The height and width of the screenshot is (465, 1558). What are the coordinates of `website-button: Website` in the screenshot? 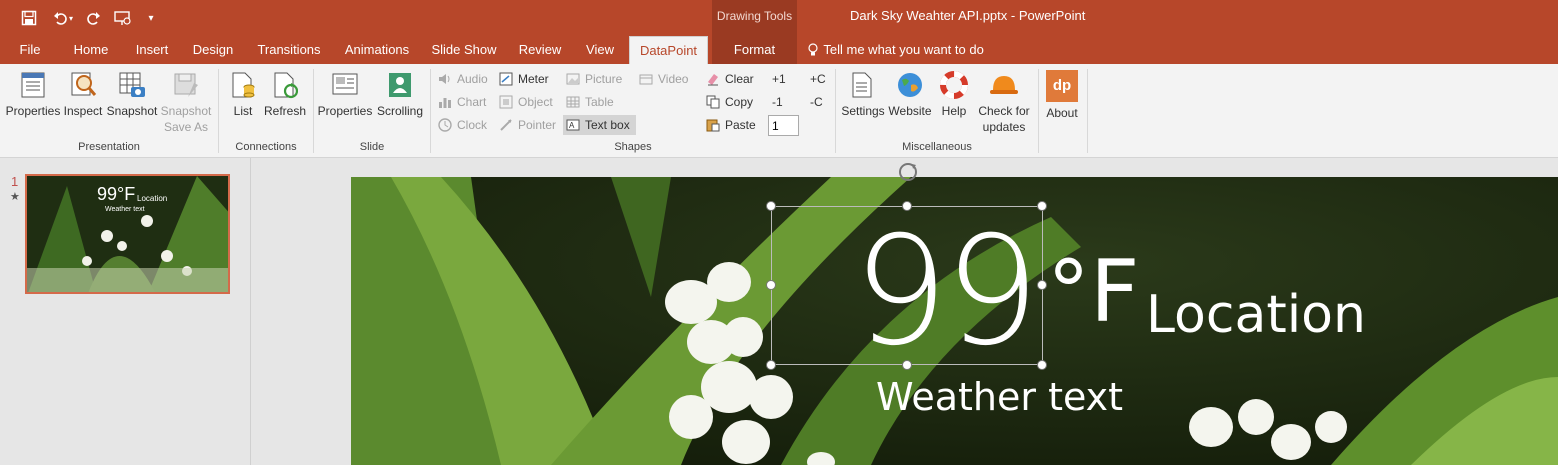 It's located at (910, 94).